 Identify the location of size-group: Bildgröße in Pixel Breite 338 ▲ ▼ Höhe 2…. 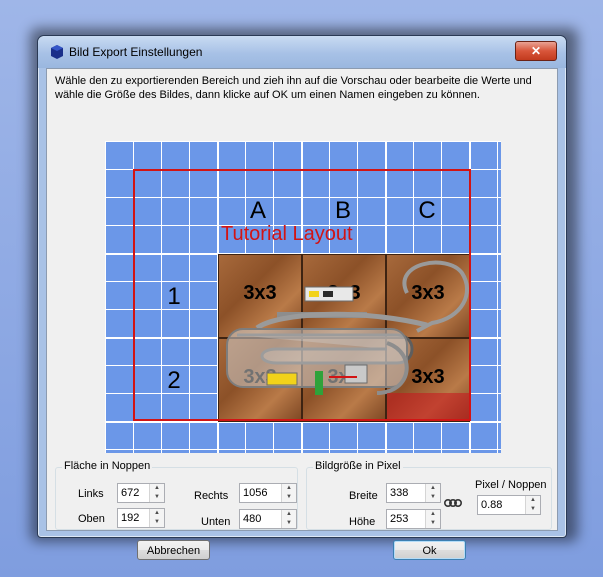
(429, 495).